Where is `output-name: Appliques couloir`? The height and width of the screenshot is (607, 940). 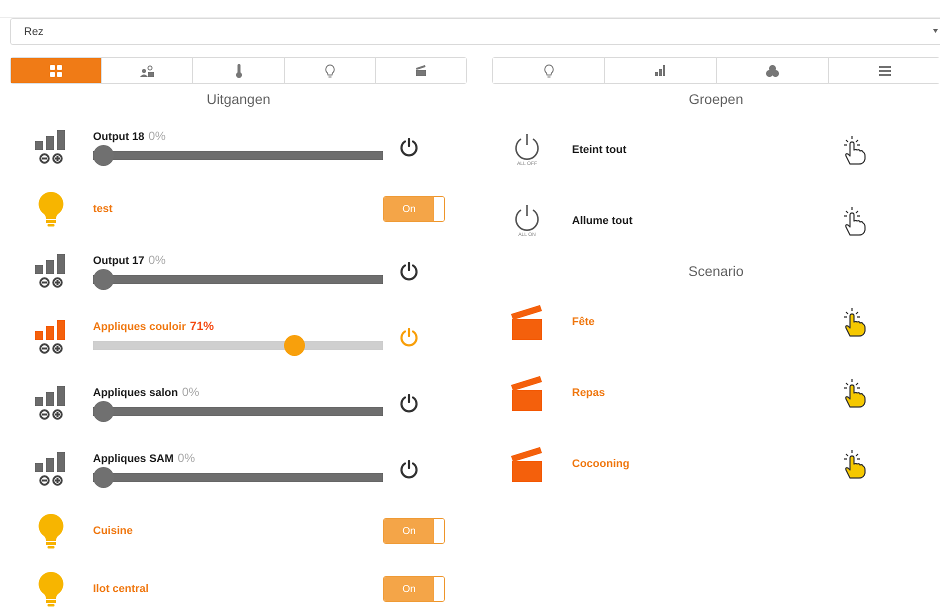 output-name: Appliques couloir is located at coordinates (139, 326).